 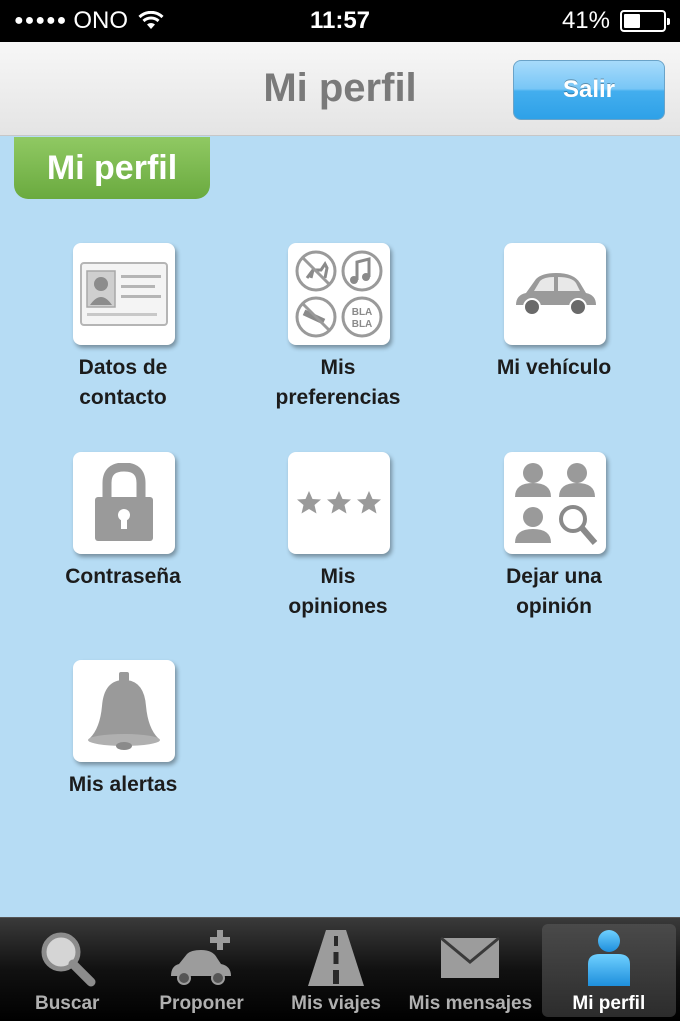 What do you see at coordinates (338, 383) in the screenshot?
I see `tile-label: Mis preferencias` at bounding box center [338, 383].